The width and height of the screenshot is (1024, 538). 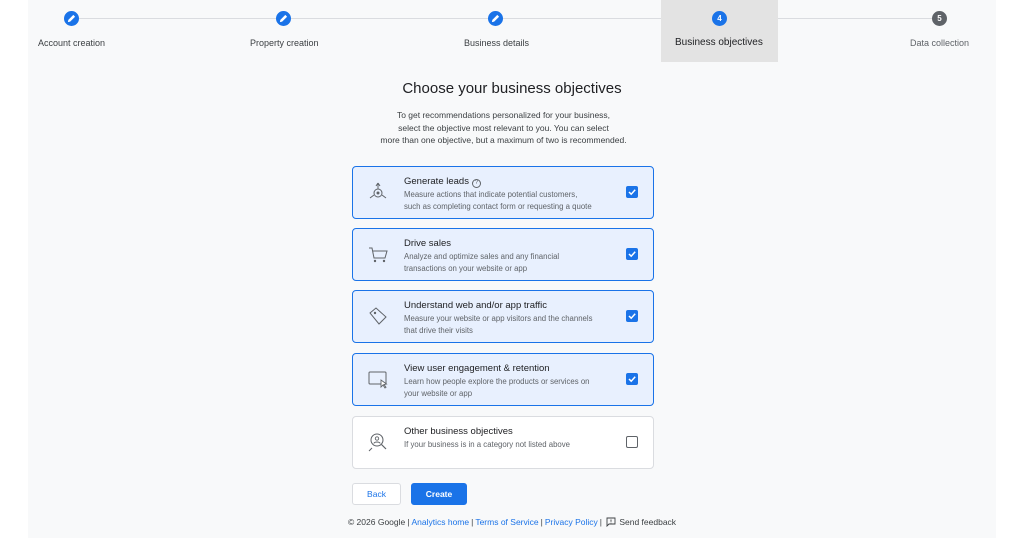 What do you see at coordinates (943, 31) in the screenshot?
I see `step-data-collection: 5 Data collection` at bounding box center [943, 31].